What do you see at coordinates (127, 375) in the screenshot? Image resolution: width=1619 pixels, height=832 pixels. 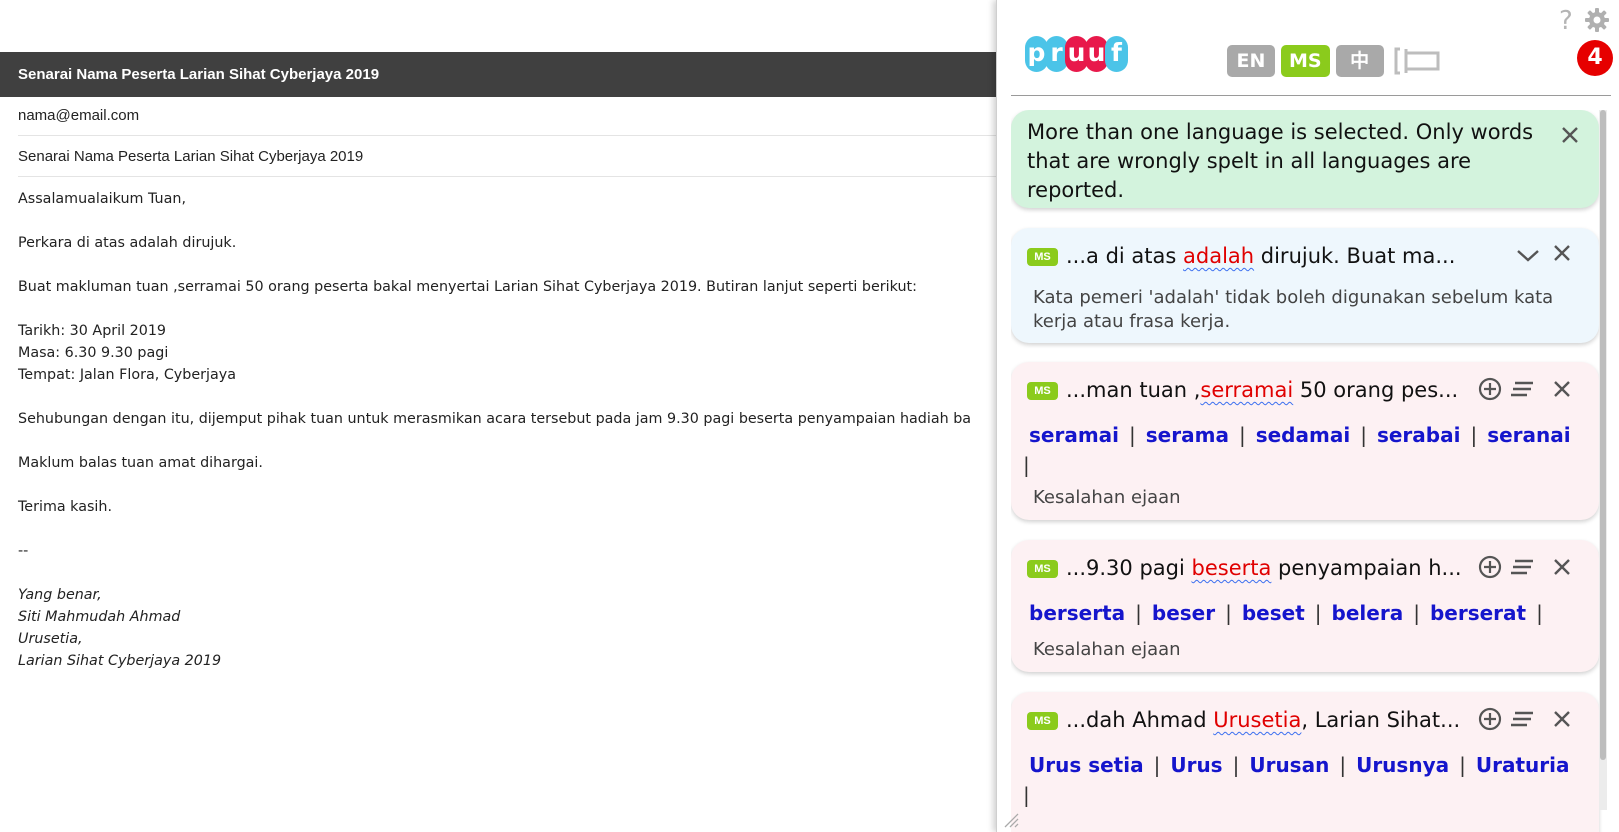 I see `body-place: Tempat: Jalan Flora, Cyberjaya` at bounding box center [127, 375].